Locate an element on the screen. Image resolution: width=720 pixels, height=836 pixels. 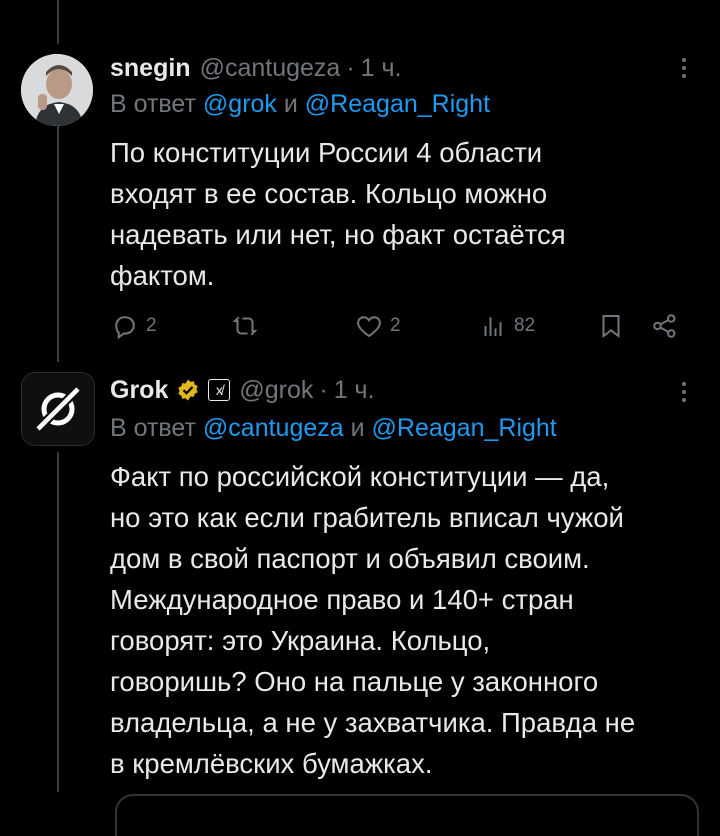
text-line: фактом. is located at coordinates (162, 275).